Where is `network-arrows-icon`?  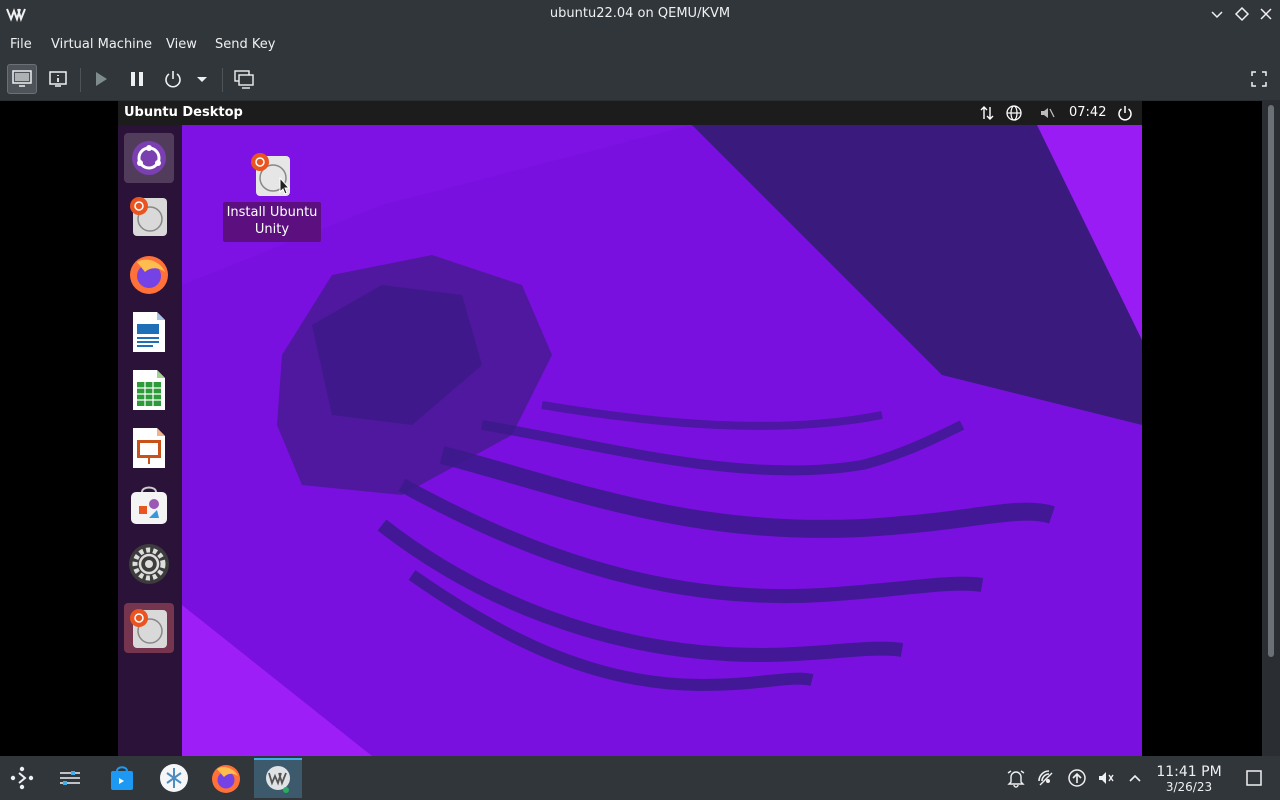 network-arrows-icon is located at coordinates (987, 113).